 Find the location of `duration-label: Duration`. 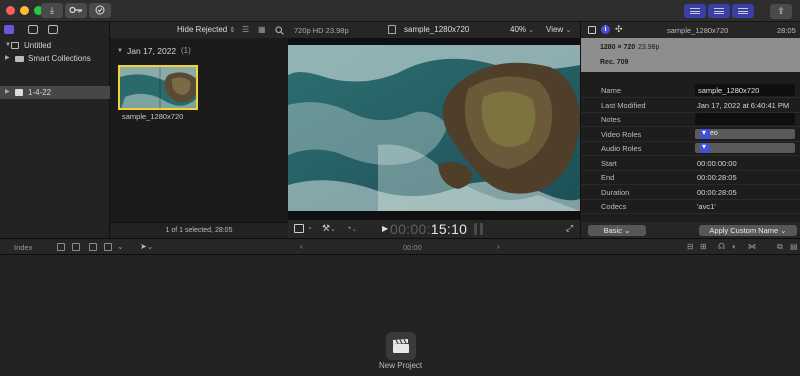

duration-label: Duration is located at coordinates (615, 192).